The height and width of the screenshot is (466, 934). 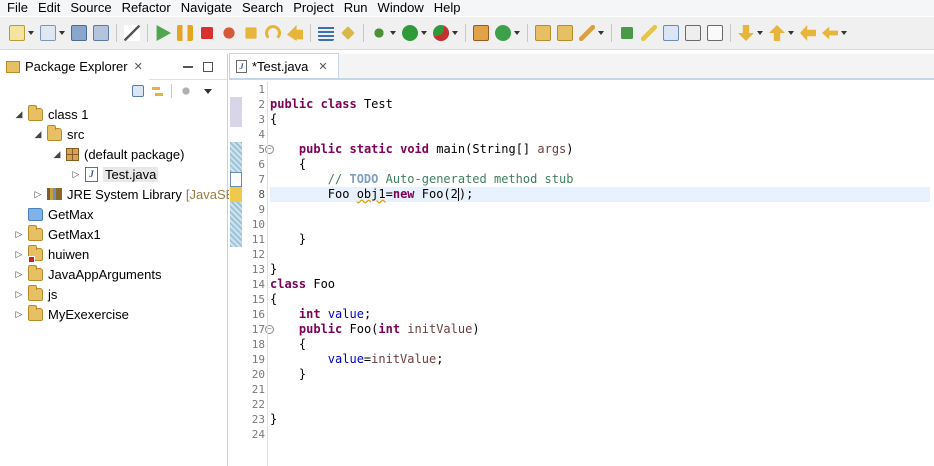 What do you see at coordinates (455, 33) in the screenshot?
I see `external-tools-dropdown-icon` at bounding box center [455, 33].